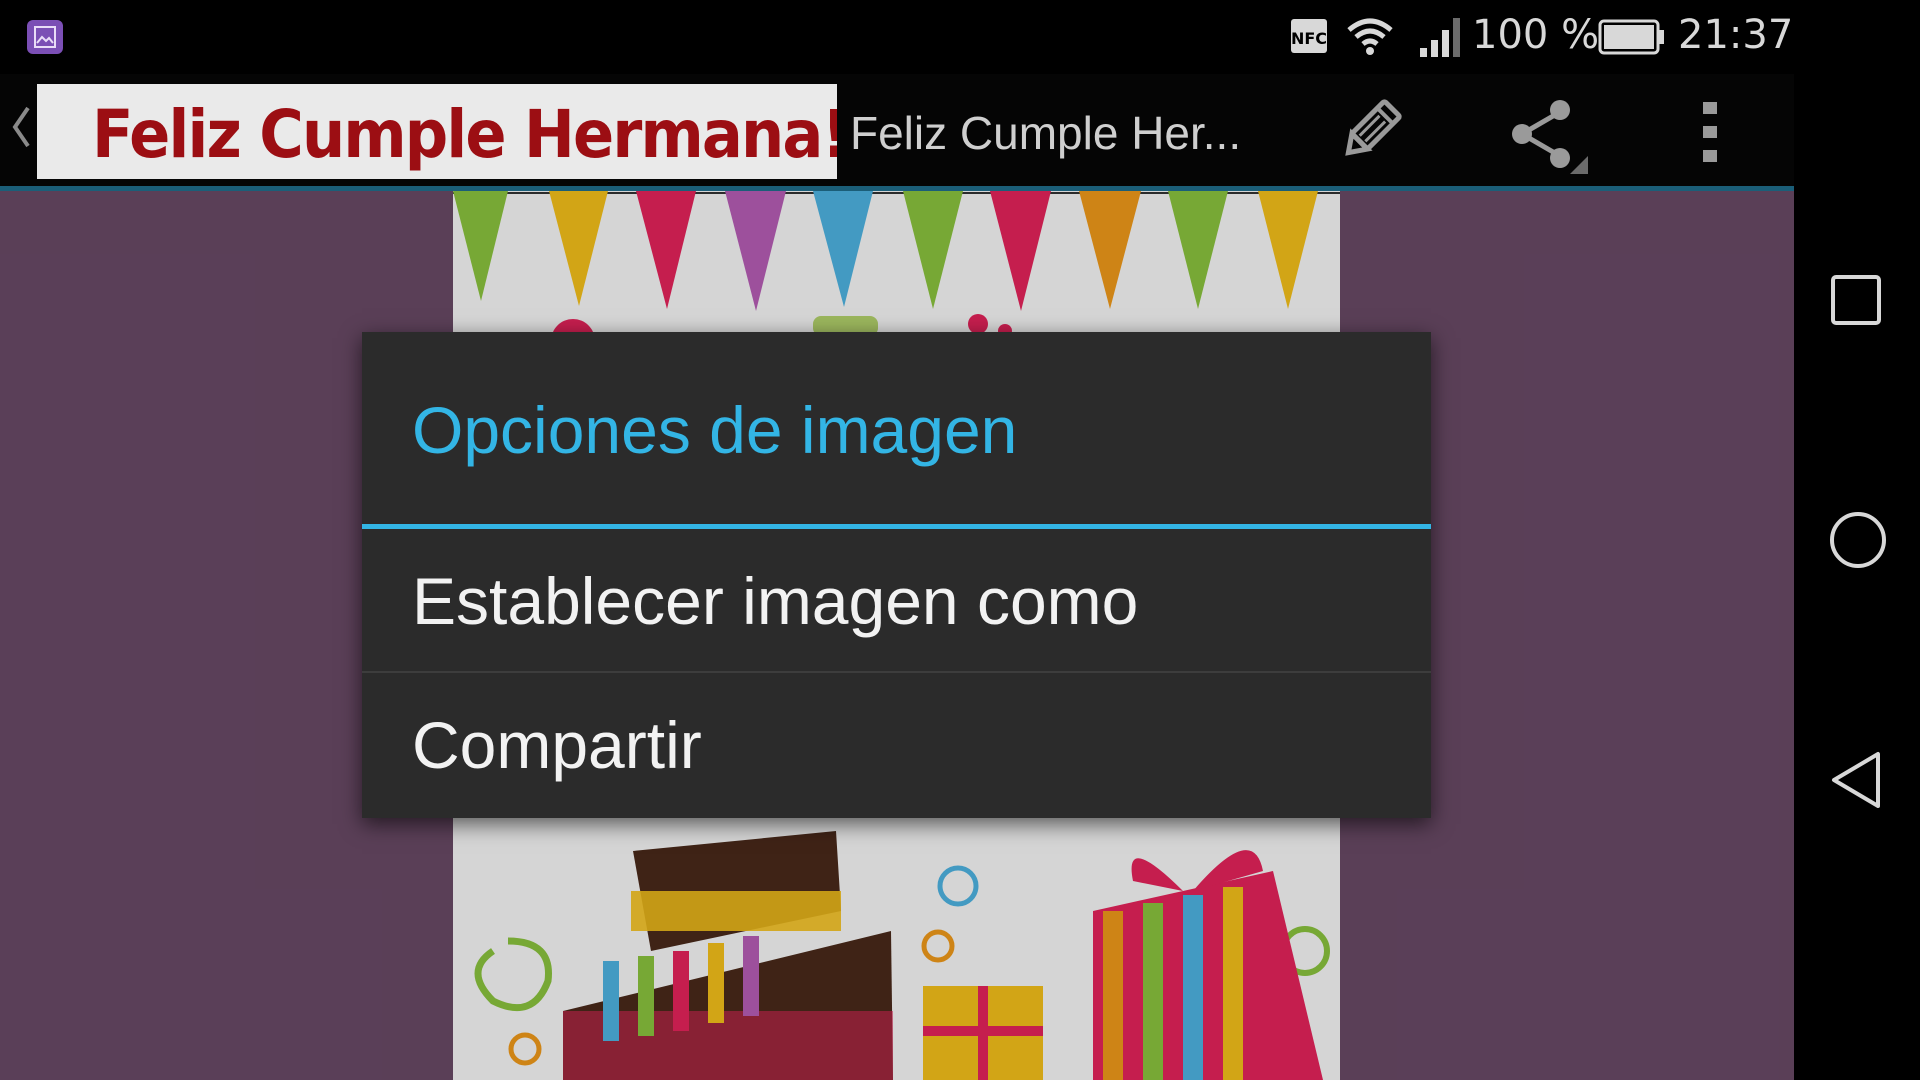 The image size is (1920, 1080). I want to click on set-image-as-option: Establecer imagen como, so click(896, 601).